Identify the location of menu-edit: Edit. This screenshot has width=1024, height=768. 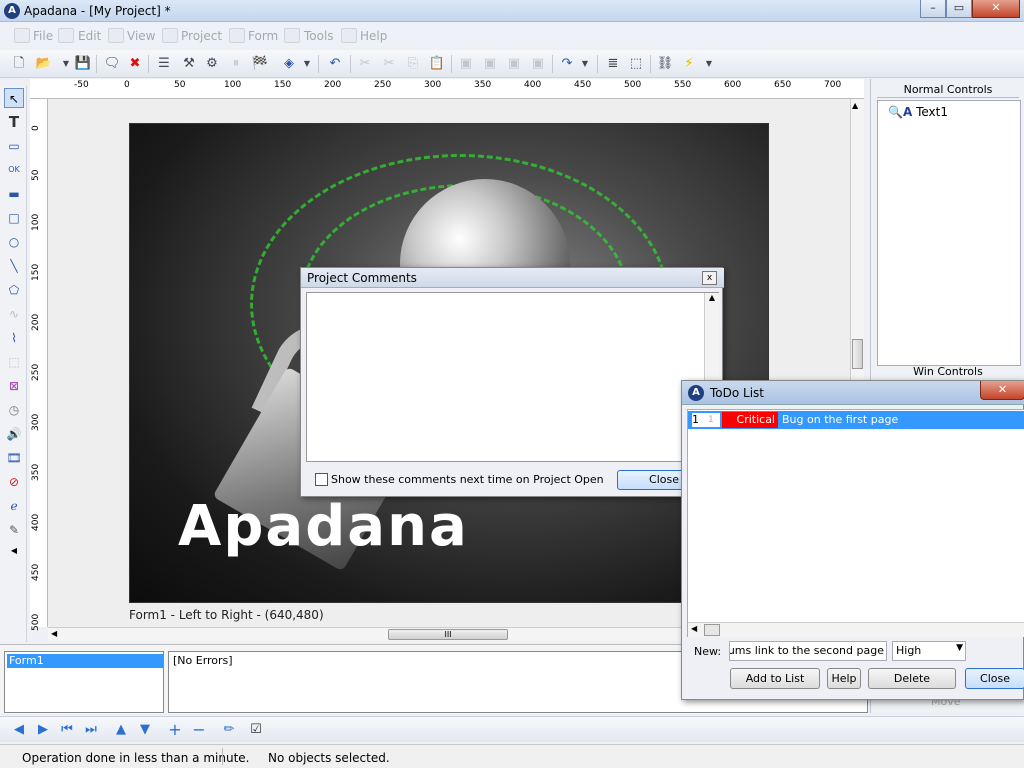
(89, 36).